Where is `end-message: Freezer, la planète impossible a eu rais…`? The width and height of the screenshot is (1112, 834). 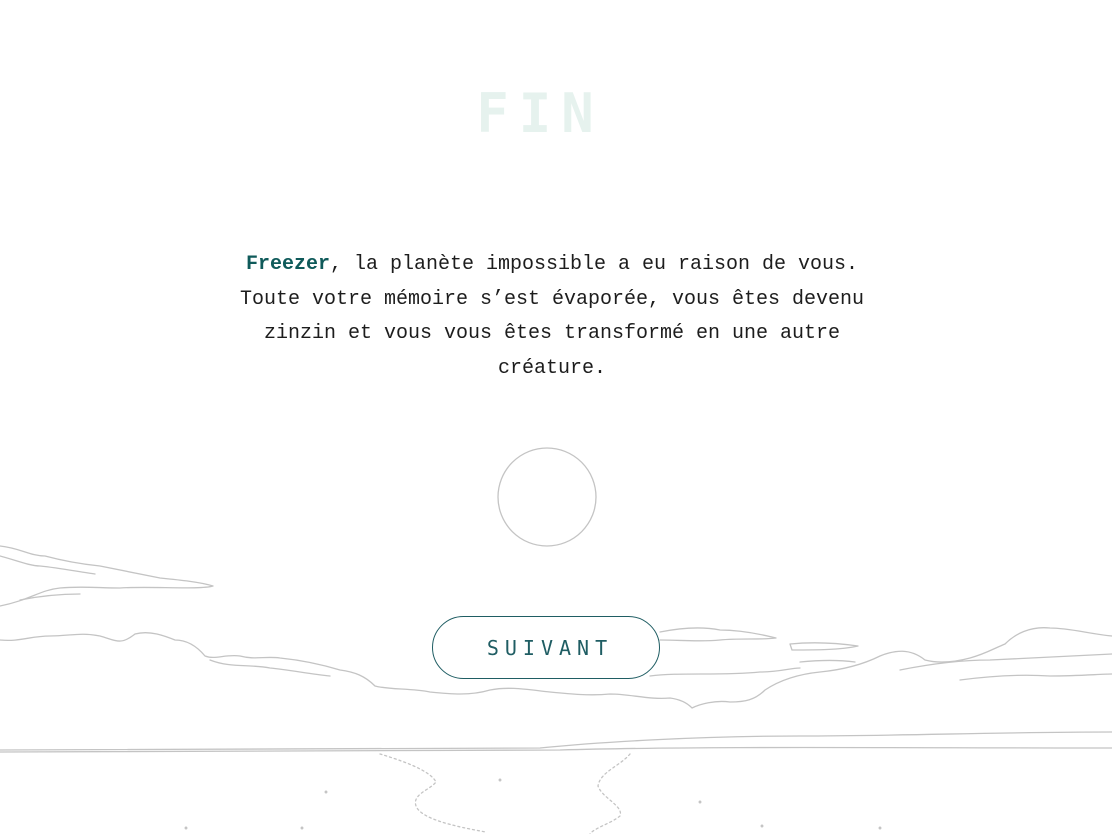 end-message: Freezer, la planète impossible a eu rais… is located at coordinates (552, 317).